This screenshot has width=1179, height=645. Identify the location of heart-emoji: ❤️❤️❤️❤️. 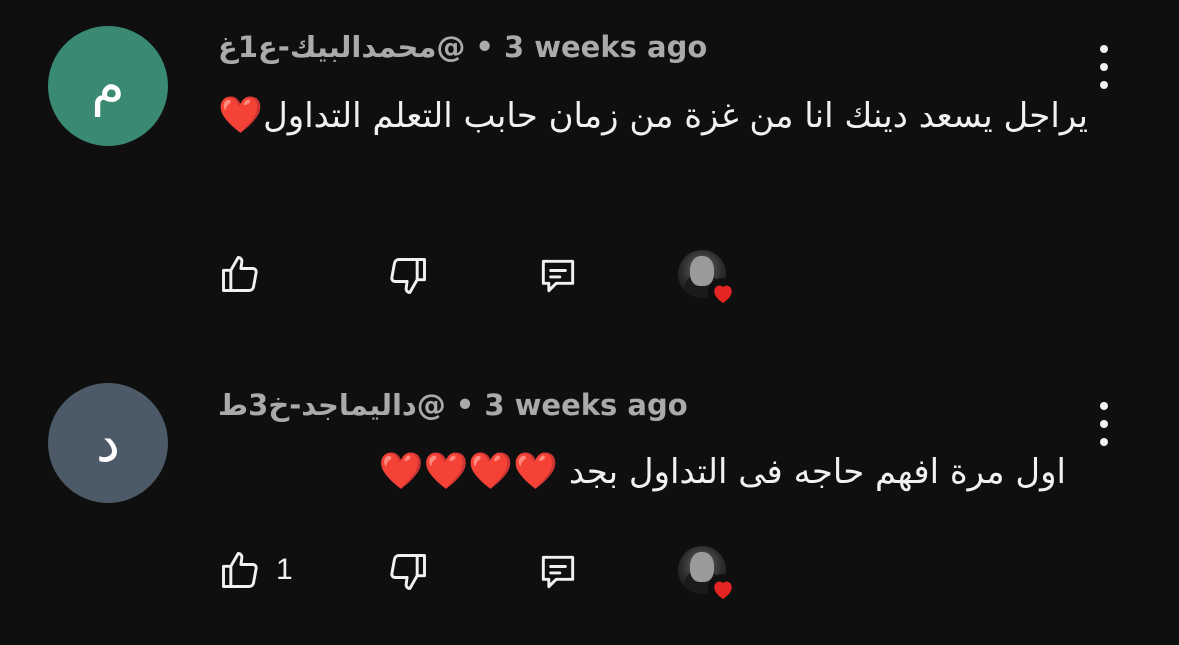
(468, 471).